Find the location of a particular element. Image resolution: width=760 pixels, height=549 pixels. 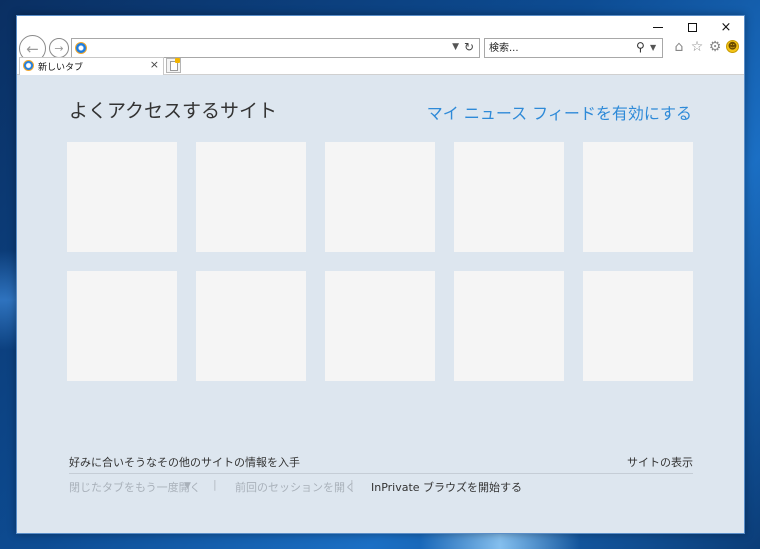

address-bar: ▼ ↻ is located at coordinates (275, 48).